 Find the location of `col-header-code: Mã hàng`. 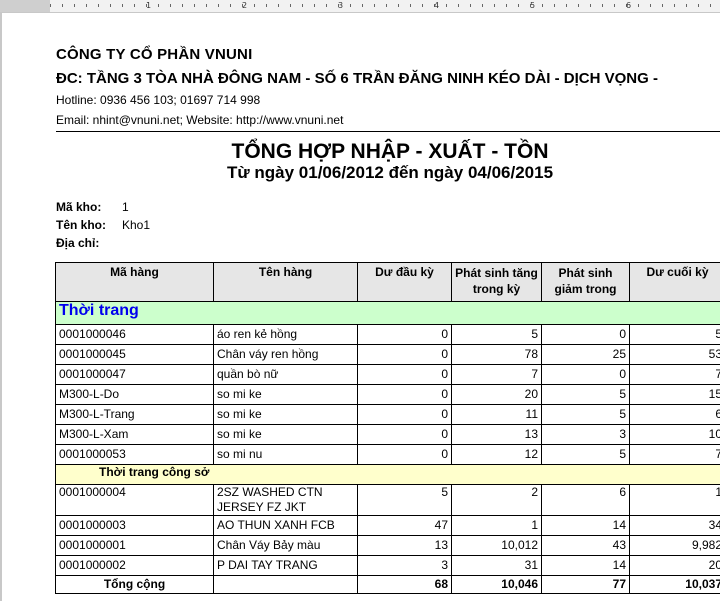

col-header-code: Mã hàng is located at coordinates (134, 282).